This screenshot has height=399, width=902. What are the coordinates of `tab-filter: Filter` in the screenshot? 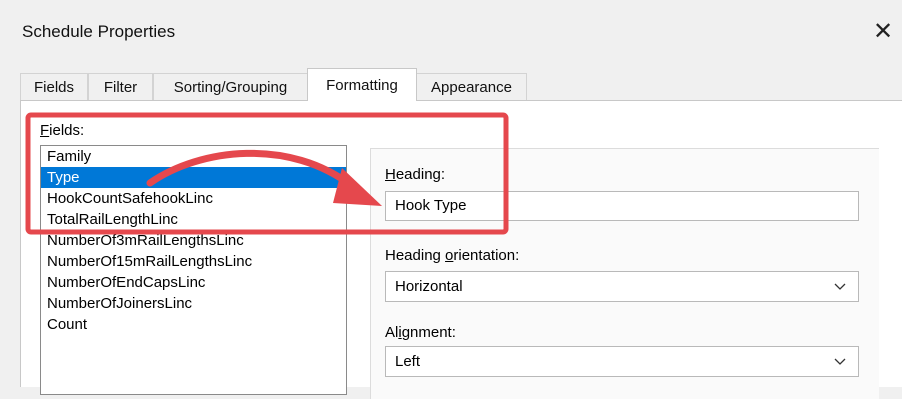 It's located at (120, 86).